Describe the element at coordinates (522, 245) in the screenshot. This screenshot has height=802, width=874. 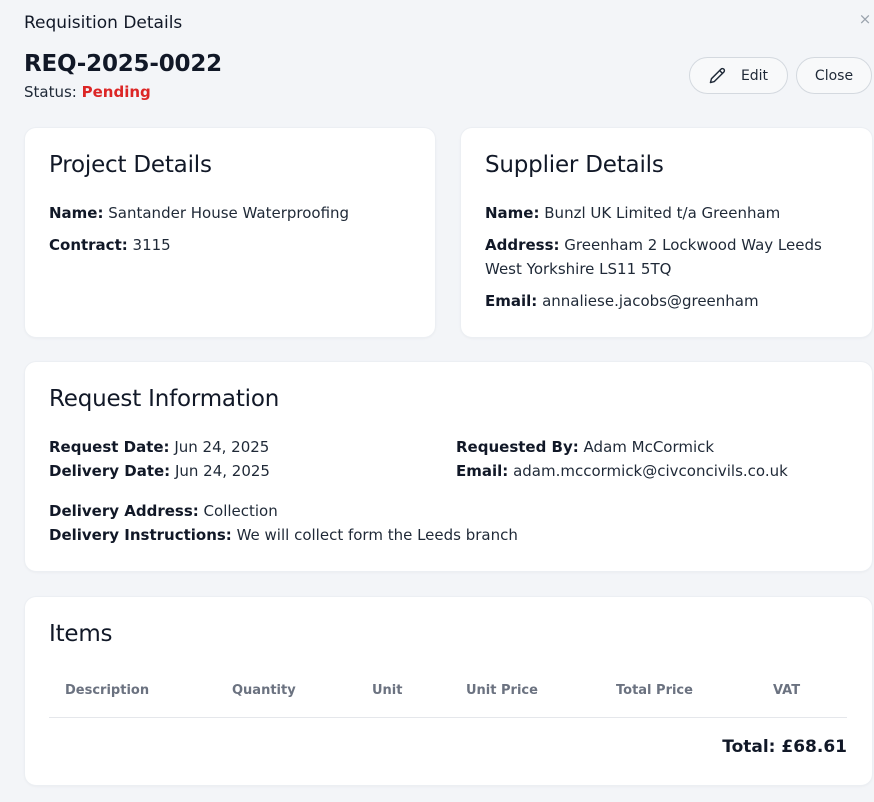
I see `supplier-address-label: Address:` at that location.